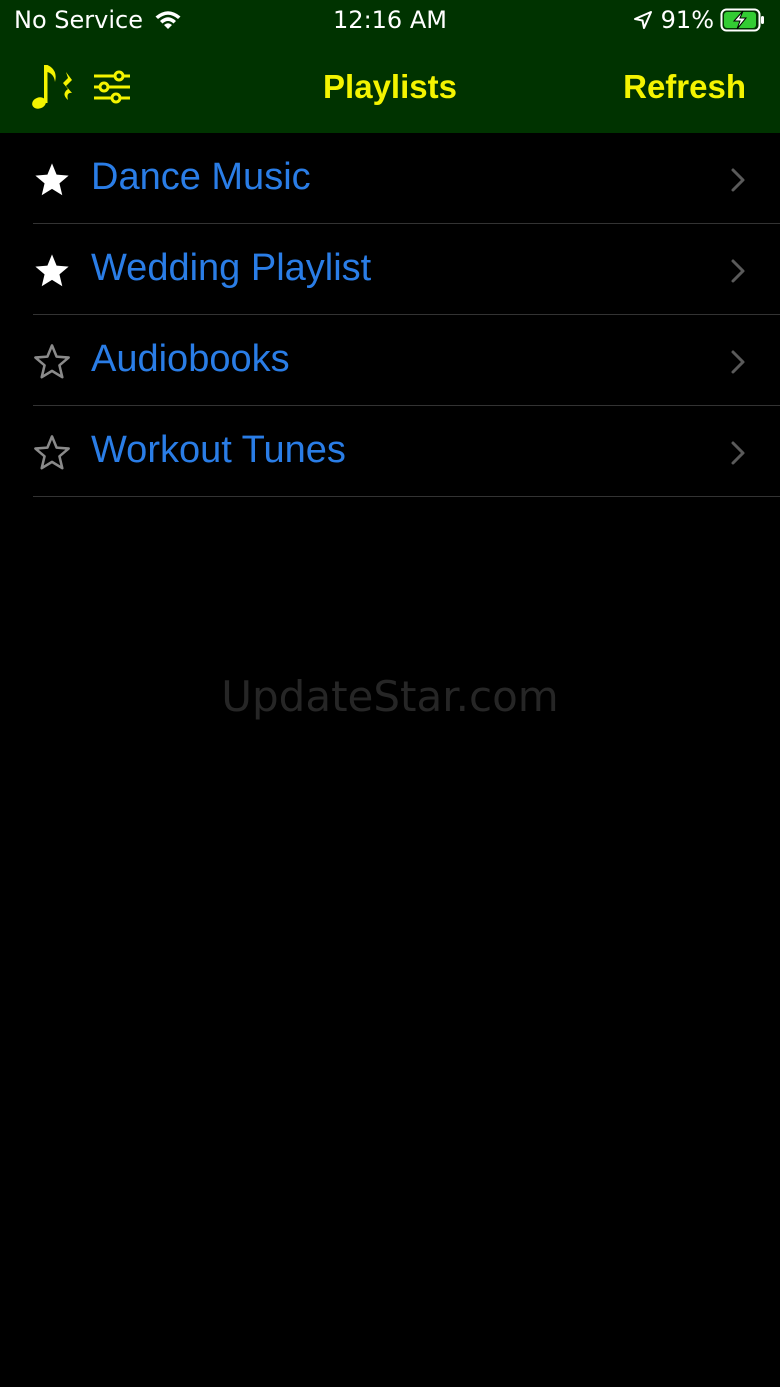 The height and width of the screenshot is (1387, 780). I want to click on playlist-row-wedding-playlist: Wedding Playlist, so click(390, 269).